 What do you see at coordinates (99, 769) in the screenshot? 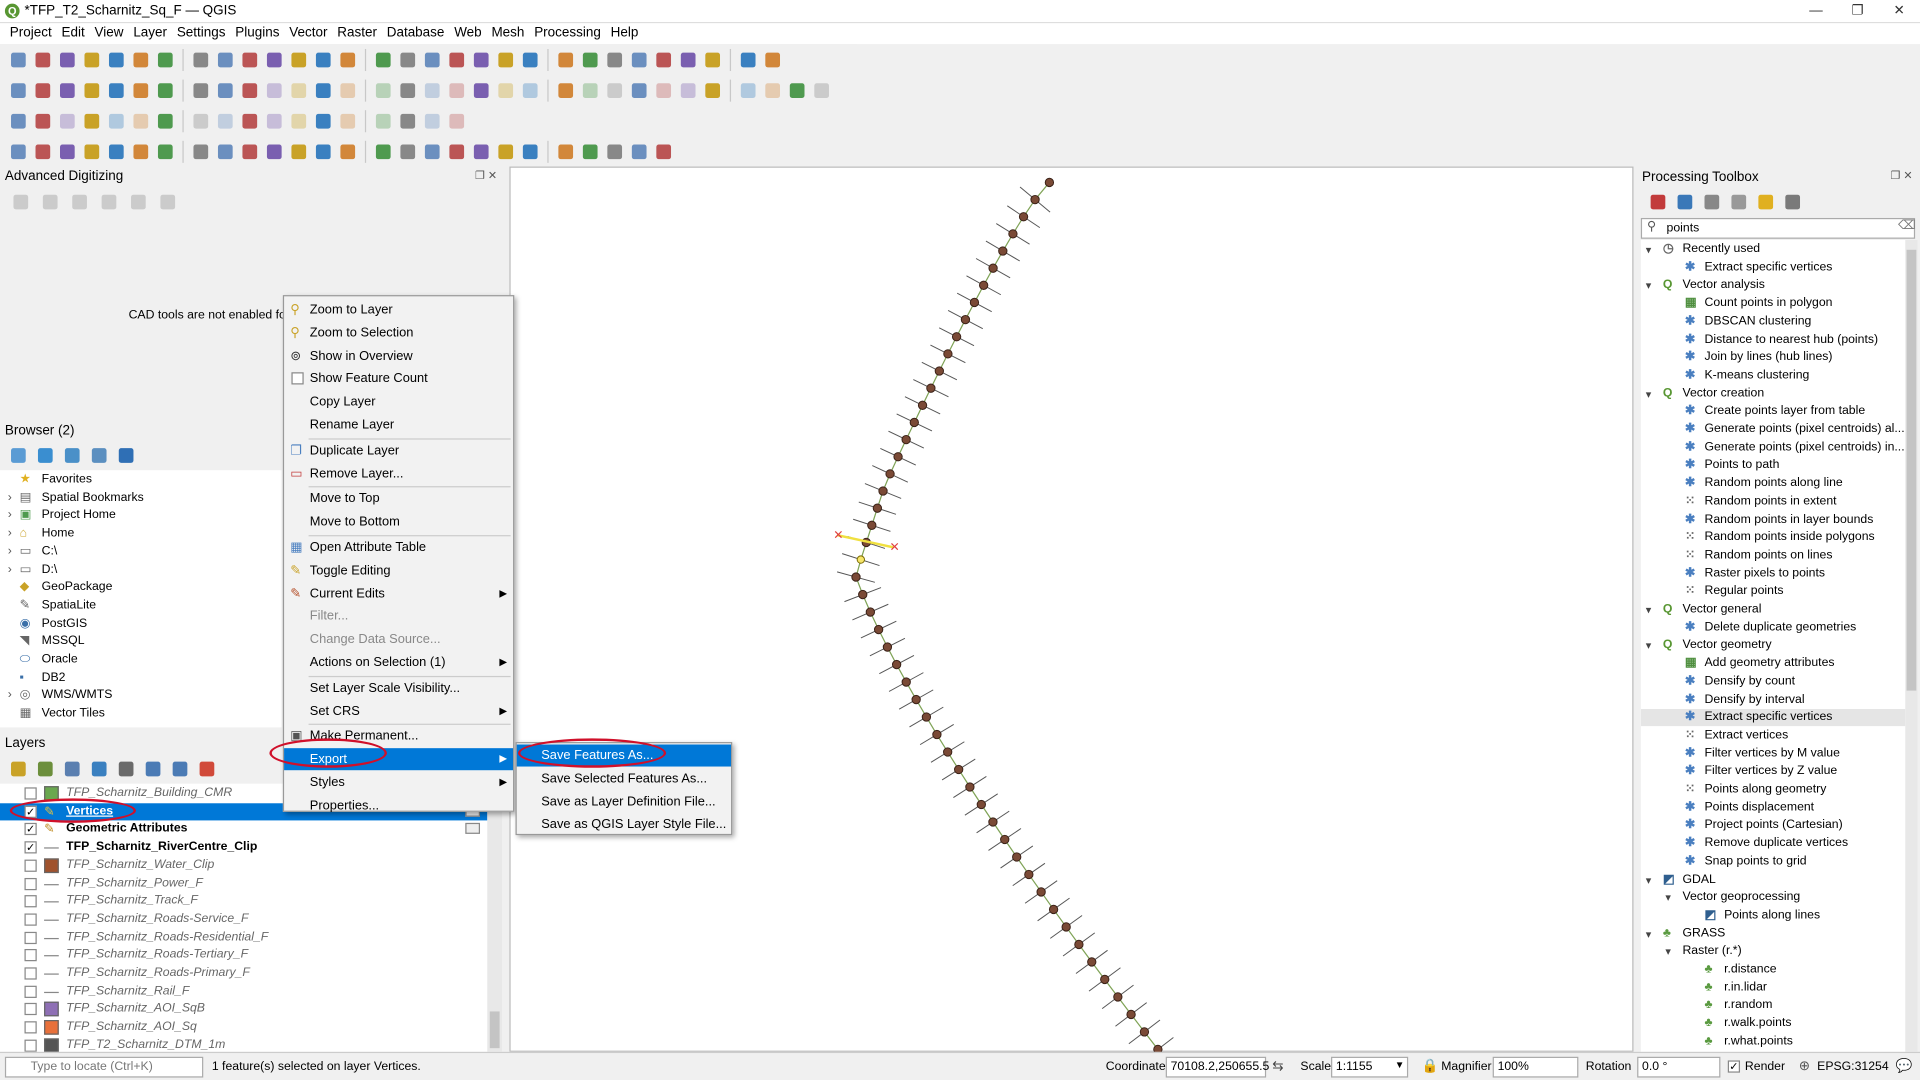
I see `filter-legend-icon` at bounding box center [99, 769].